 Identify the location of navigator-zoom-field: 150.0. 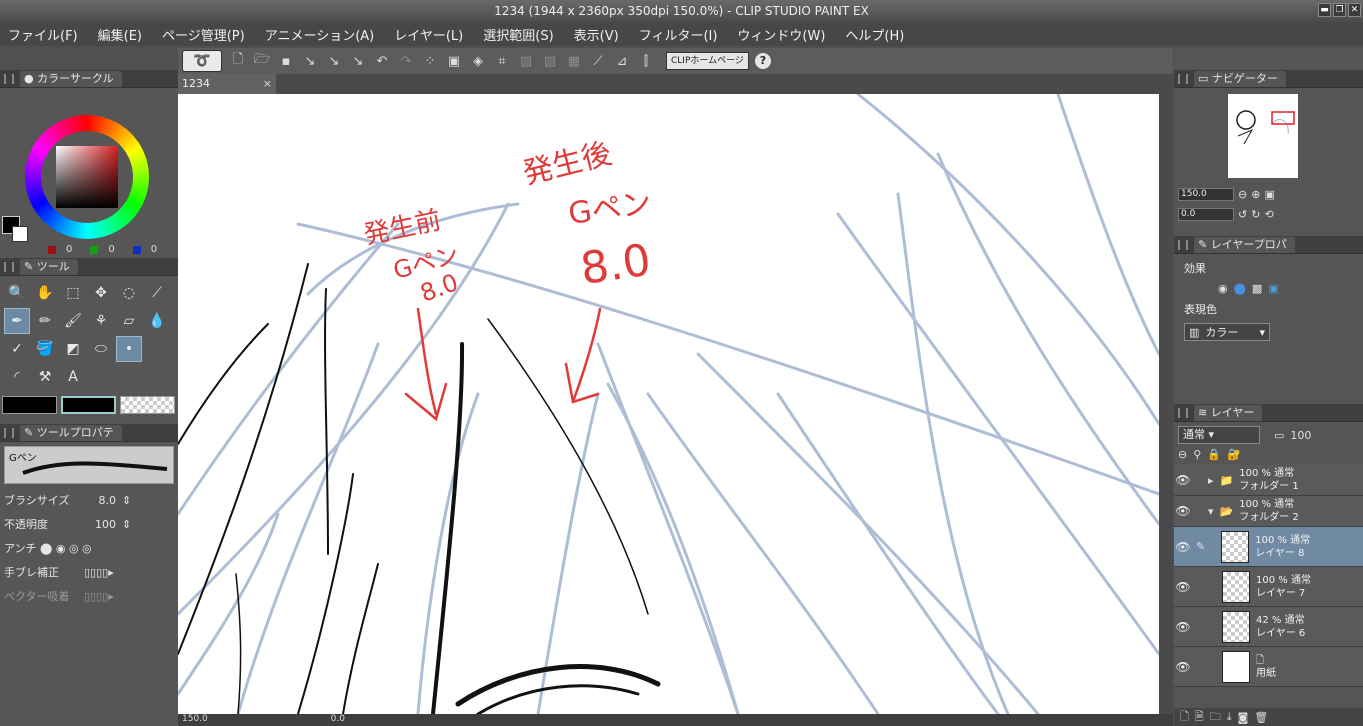
(1206, 194).